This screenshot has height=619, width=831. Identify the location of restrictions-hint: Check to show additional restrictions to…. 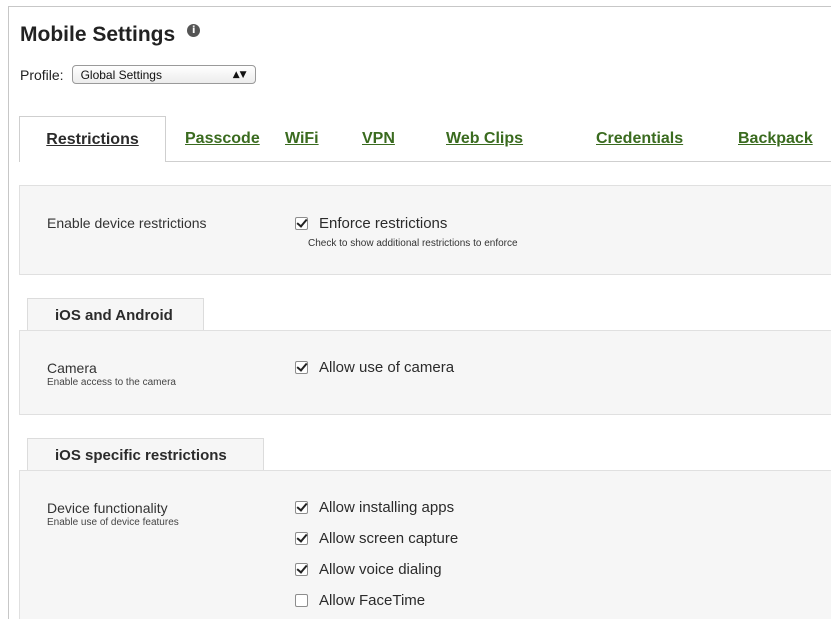
(413, 243).